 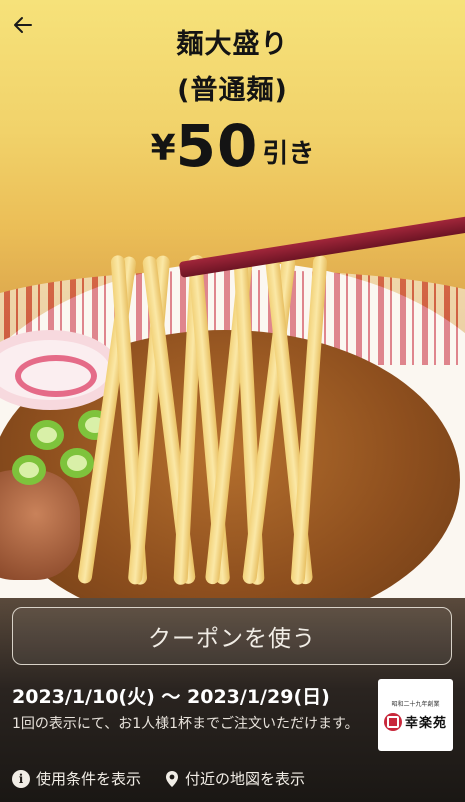 I want to click on currency-symbol: ¥, so click(x=163, y=148).